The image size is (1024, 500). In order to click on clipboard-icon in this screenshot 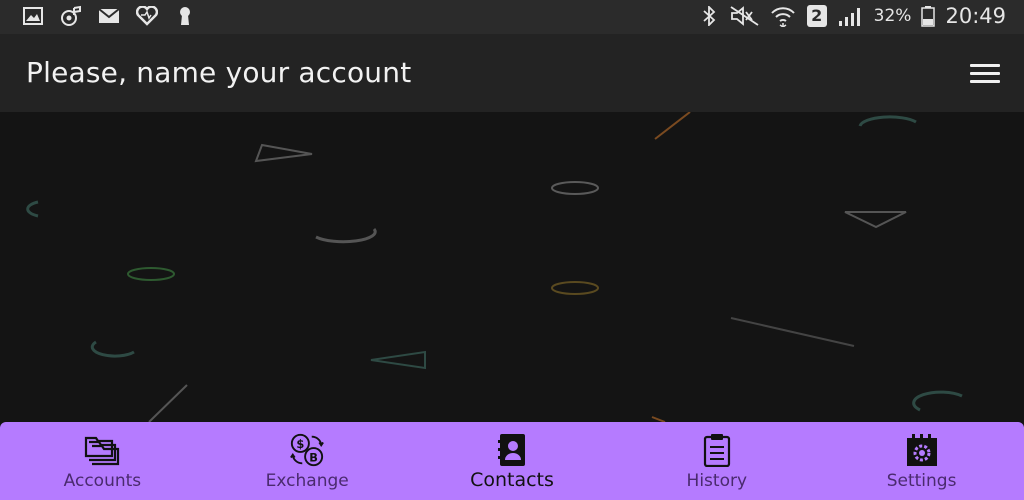, I will do `click(717, 450)`.